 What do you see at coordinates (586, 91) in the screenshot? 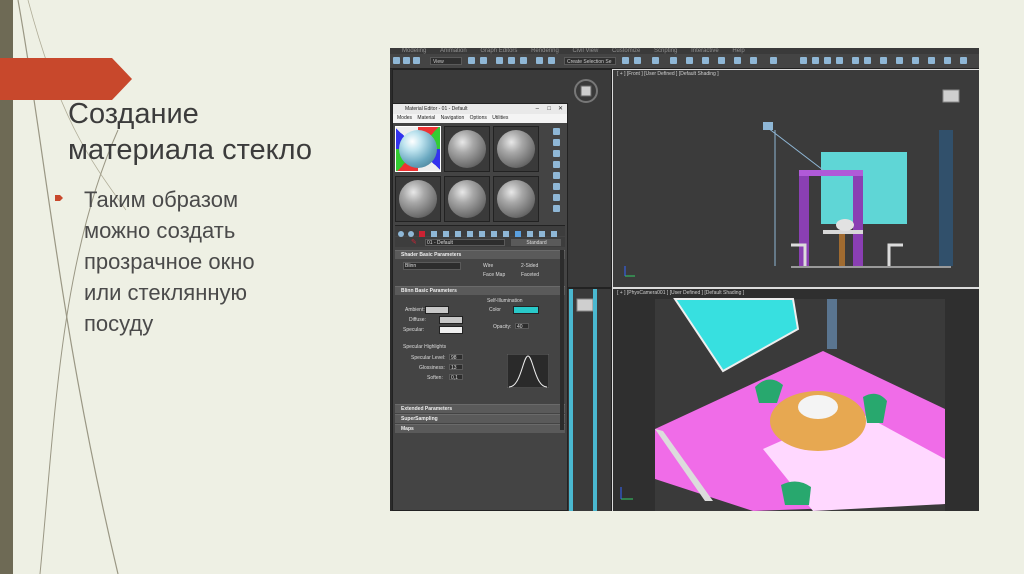
I see `viewcube-icon` at bounding box center [586, 91].